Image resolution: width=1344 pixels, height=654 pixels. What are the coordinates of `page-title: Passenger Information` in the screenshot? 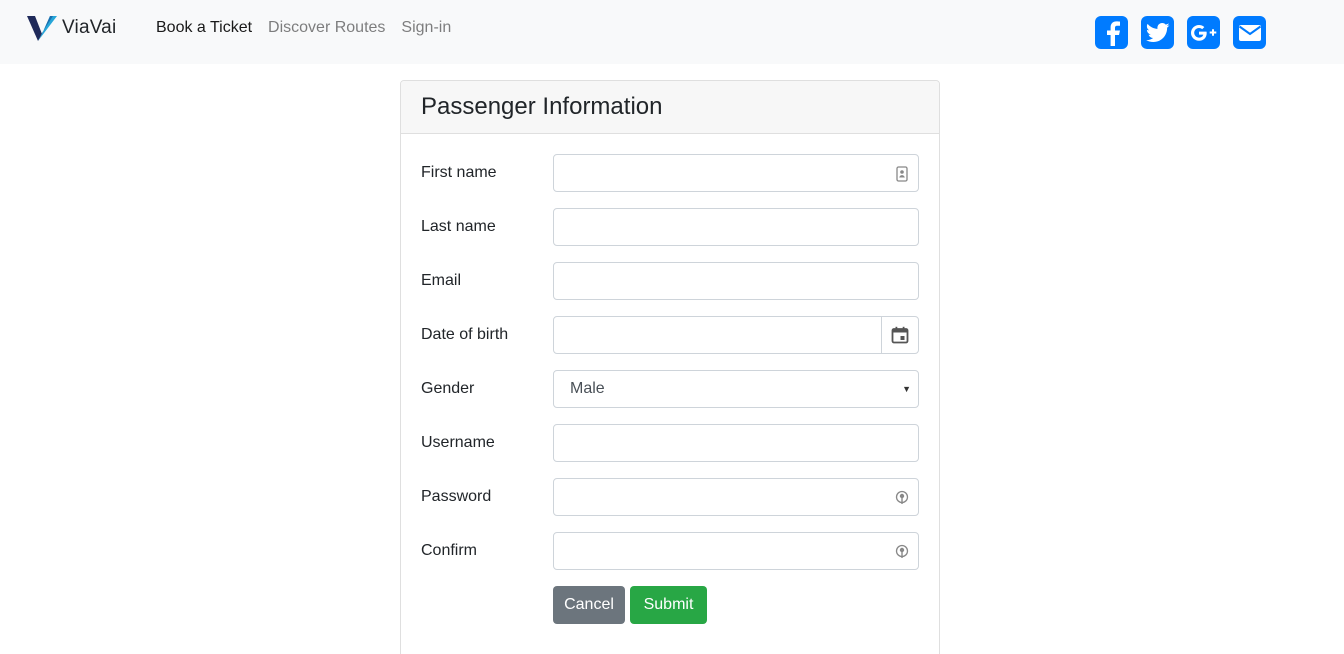 It's located at (542, 106).